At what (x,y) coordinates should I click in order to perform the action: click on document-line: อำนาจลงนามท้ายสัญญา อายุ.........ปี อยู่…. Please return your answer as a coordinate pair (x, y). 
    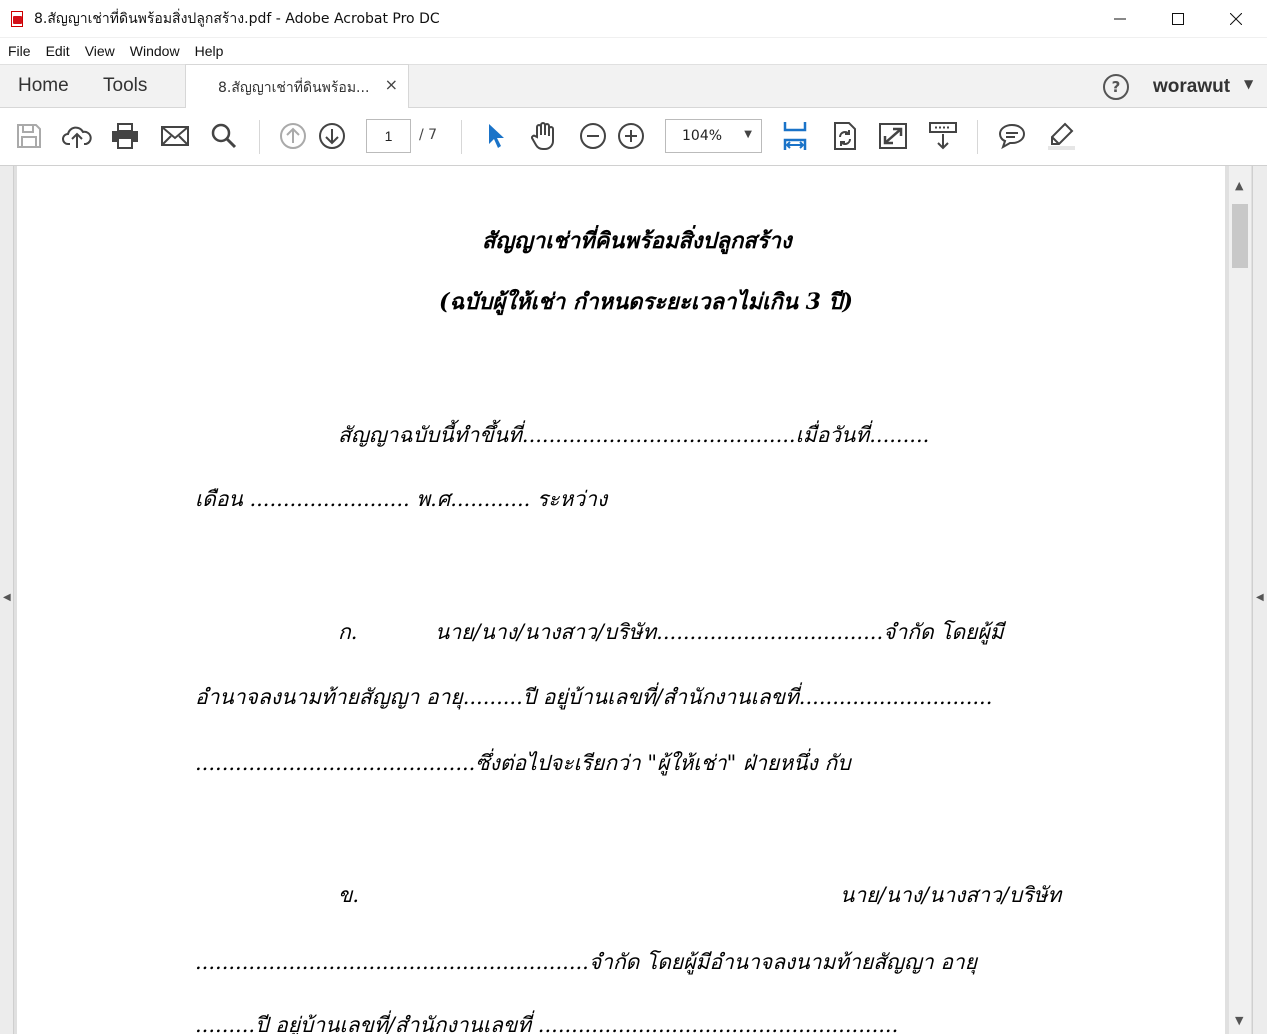
    Looking at the image, I should click on (594, 697).